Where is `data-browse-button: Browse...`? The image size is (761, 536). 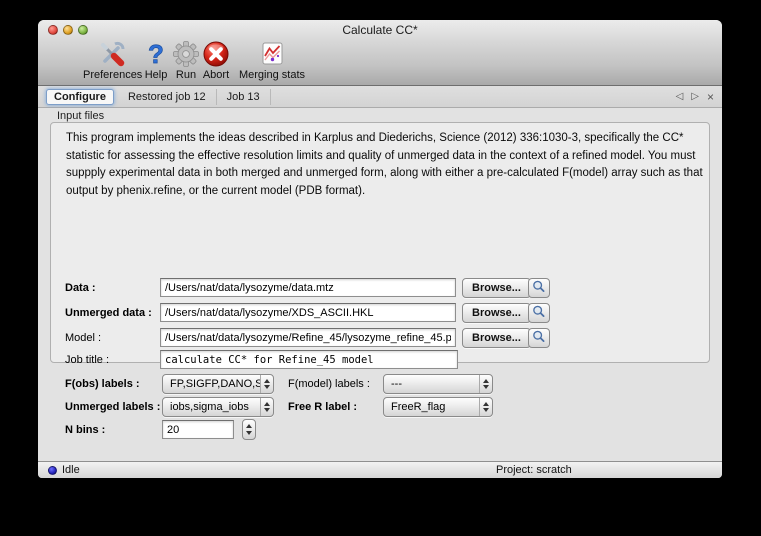 data-browse-button: Browse... is located at coordinates (496, 288).